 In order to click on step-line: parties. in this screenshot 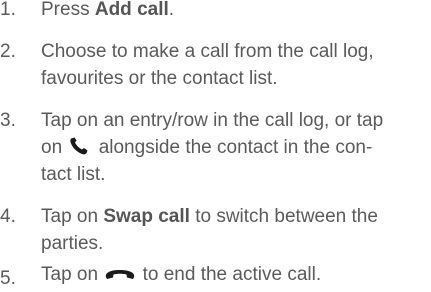, I will do `click(72, 243)`.